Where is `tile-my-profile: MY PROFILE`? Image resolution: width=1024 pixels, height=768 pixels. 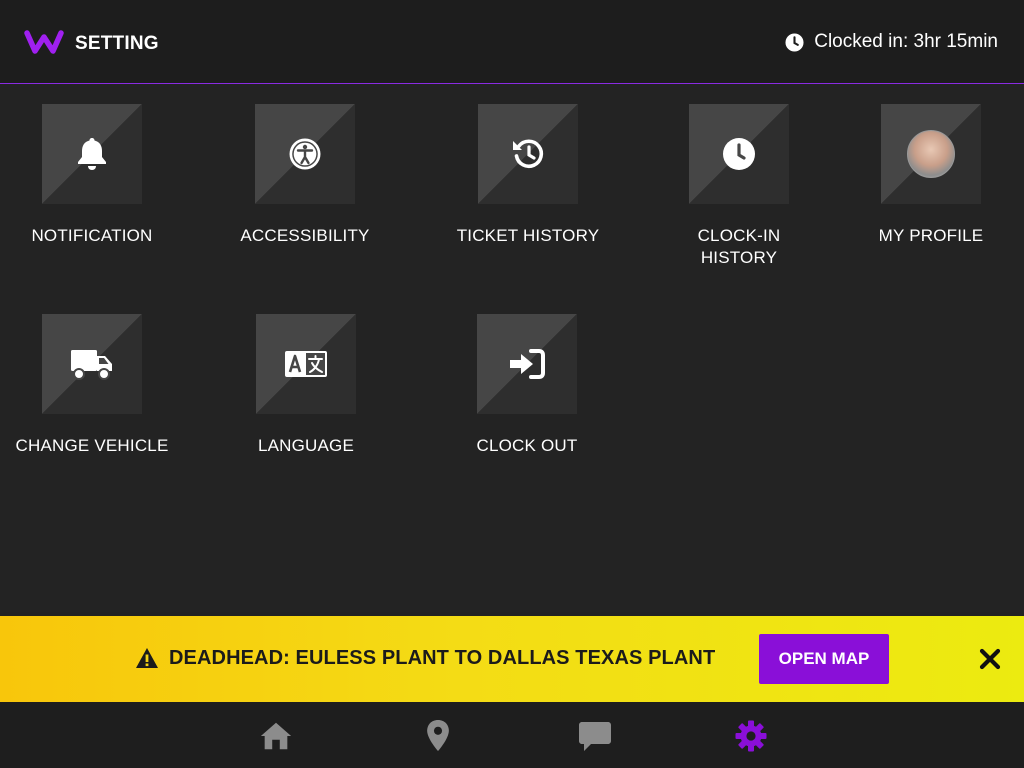
tile-my-profile: MY PROFILE is located at coordinates (927, 175).